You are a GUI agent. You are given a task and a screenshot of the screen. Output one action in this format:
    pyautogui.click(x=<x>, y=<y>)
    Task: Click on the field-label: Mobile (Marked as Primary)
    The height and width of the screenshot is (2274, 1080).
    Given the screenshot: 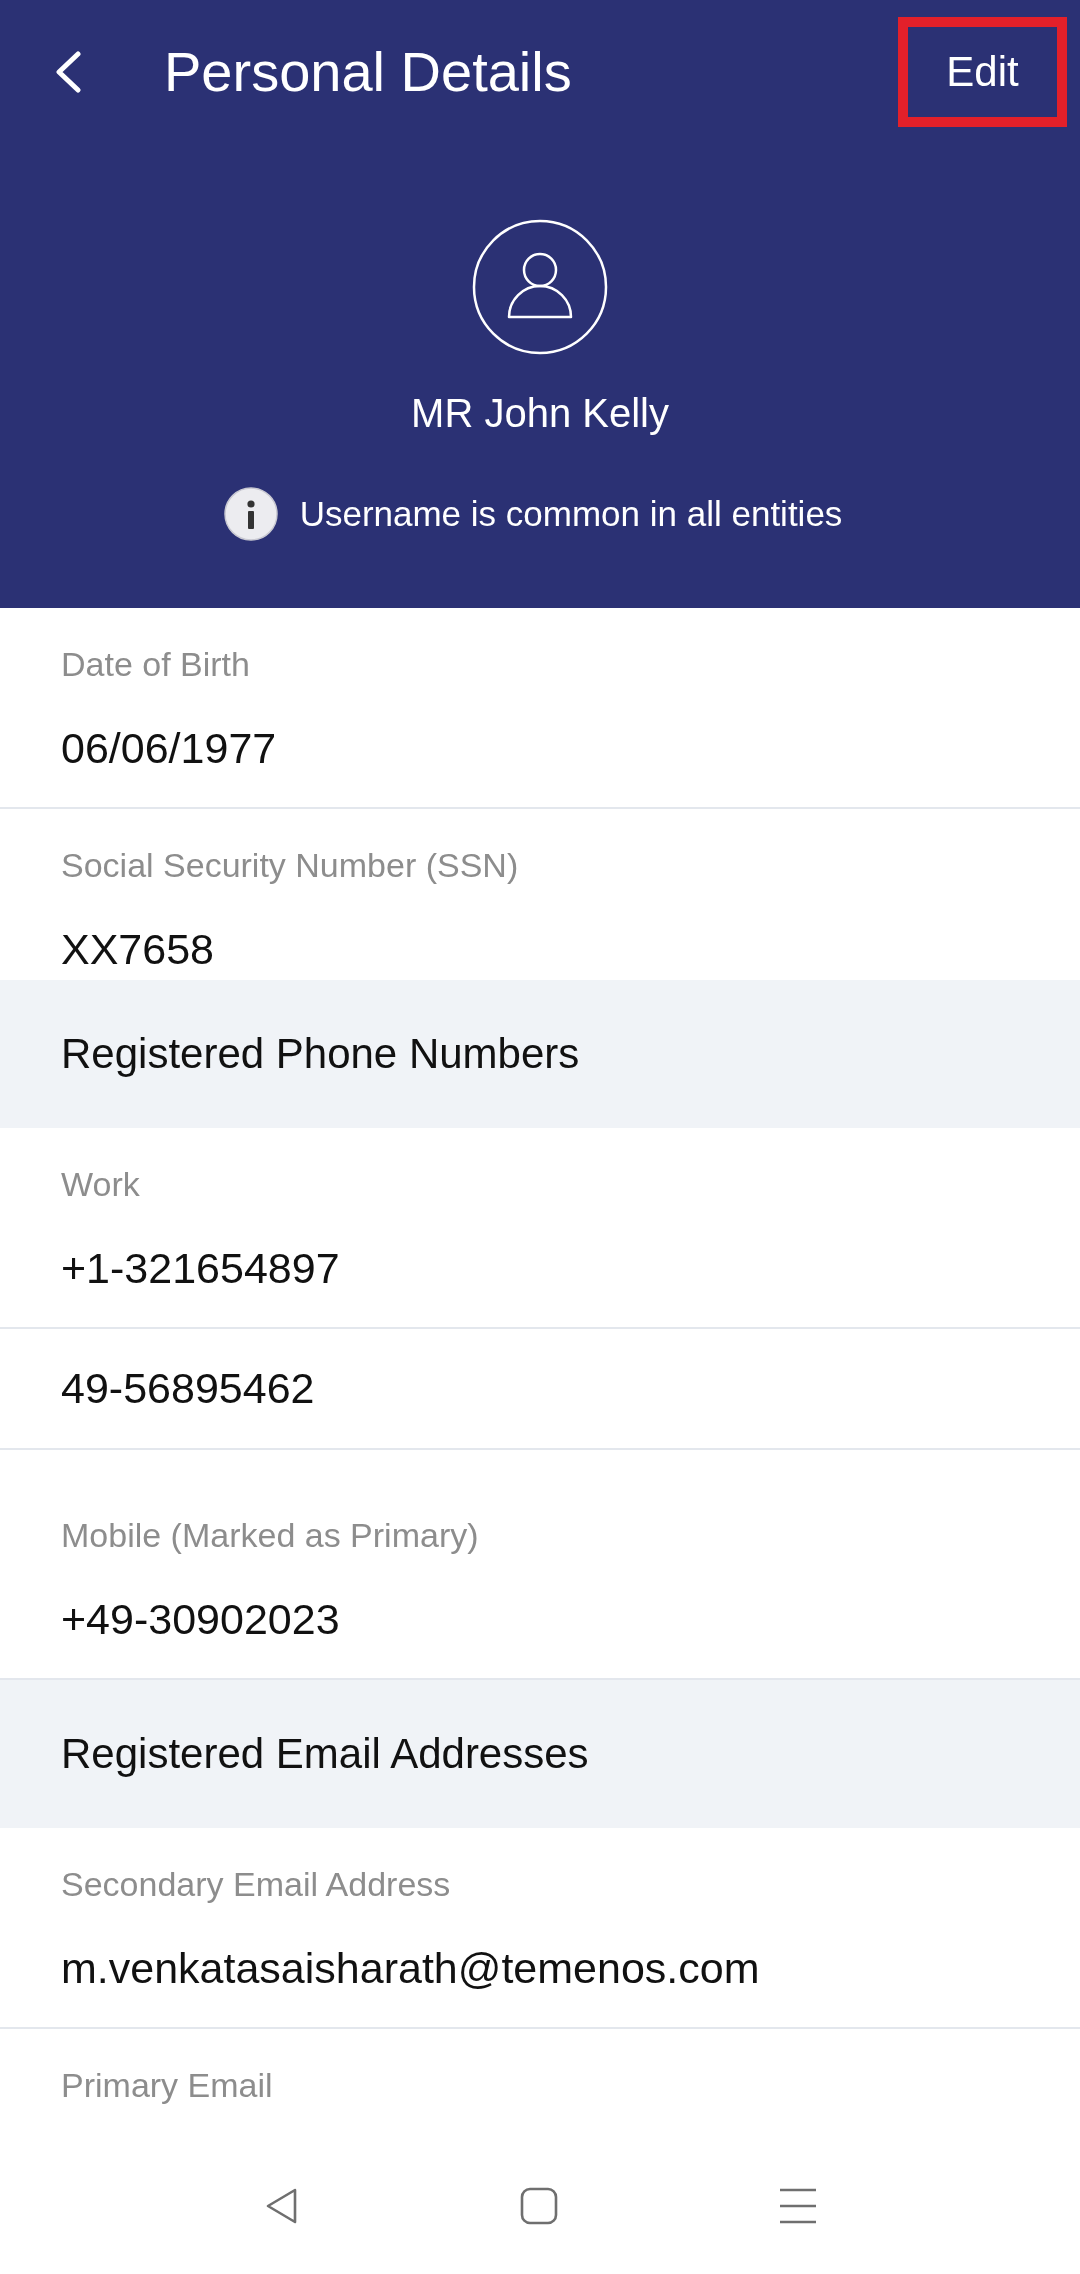 What is the action you would take?
    pyautogui.click(x=270, y=1535)
    